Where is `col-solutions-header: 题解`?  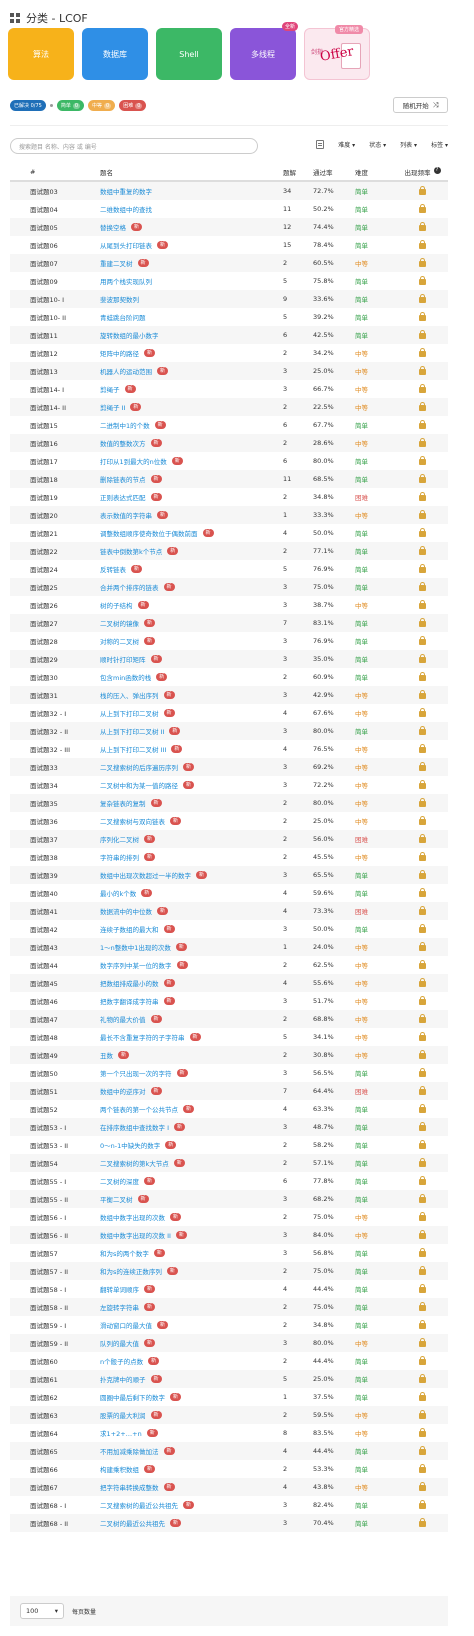
col-solutions-header: 题解 is located at coordinates (298, 172).